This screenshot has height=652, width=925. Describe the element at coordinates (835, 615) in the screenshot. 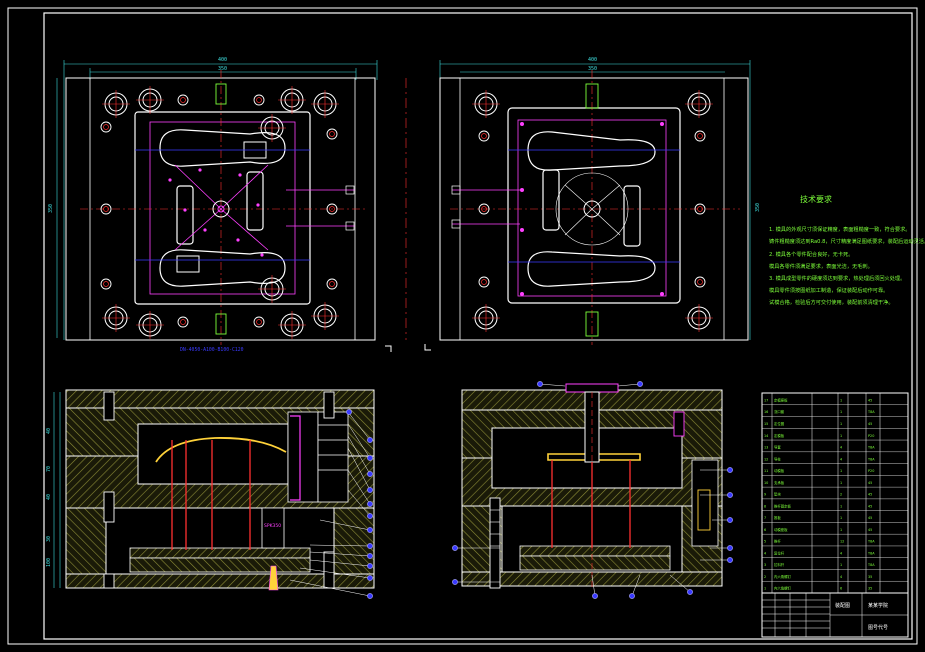

I see `title-block: 装配图 某某学院 图号代号` at that location.